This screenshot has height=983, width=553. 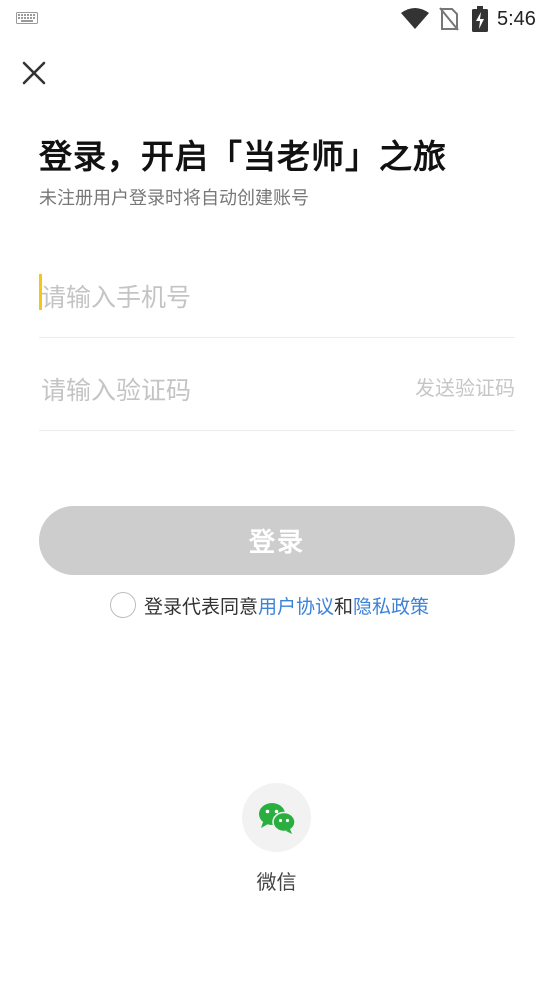 What do you see at coordinates (344, 606) in the screenshot?
I see `agreement-and: 和` at bounding box center [344, 606].